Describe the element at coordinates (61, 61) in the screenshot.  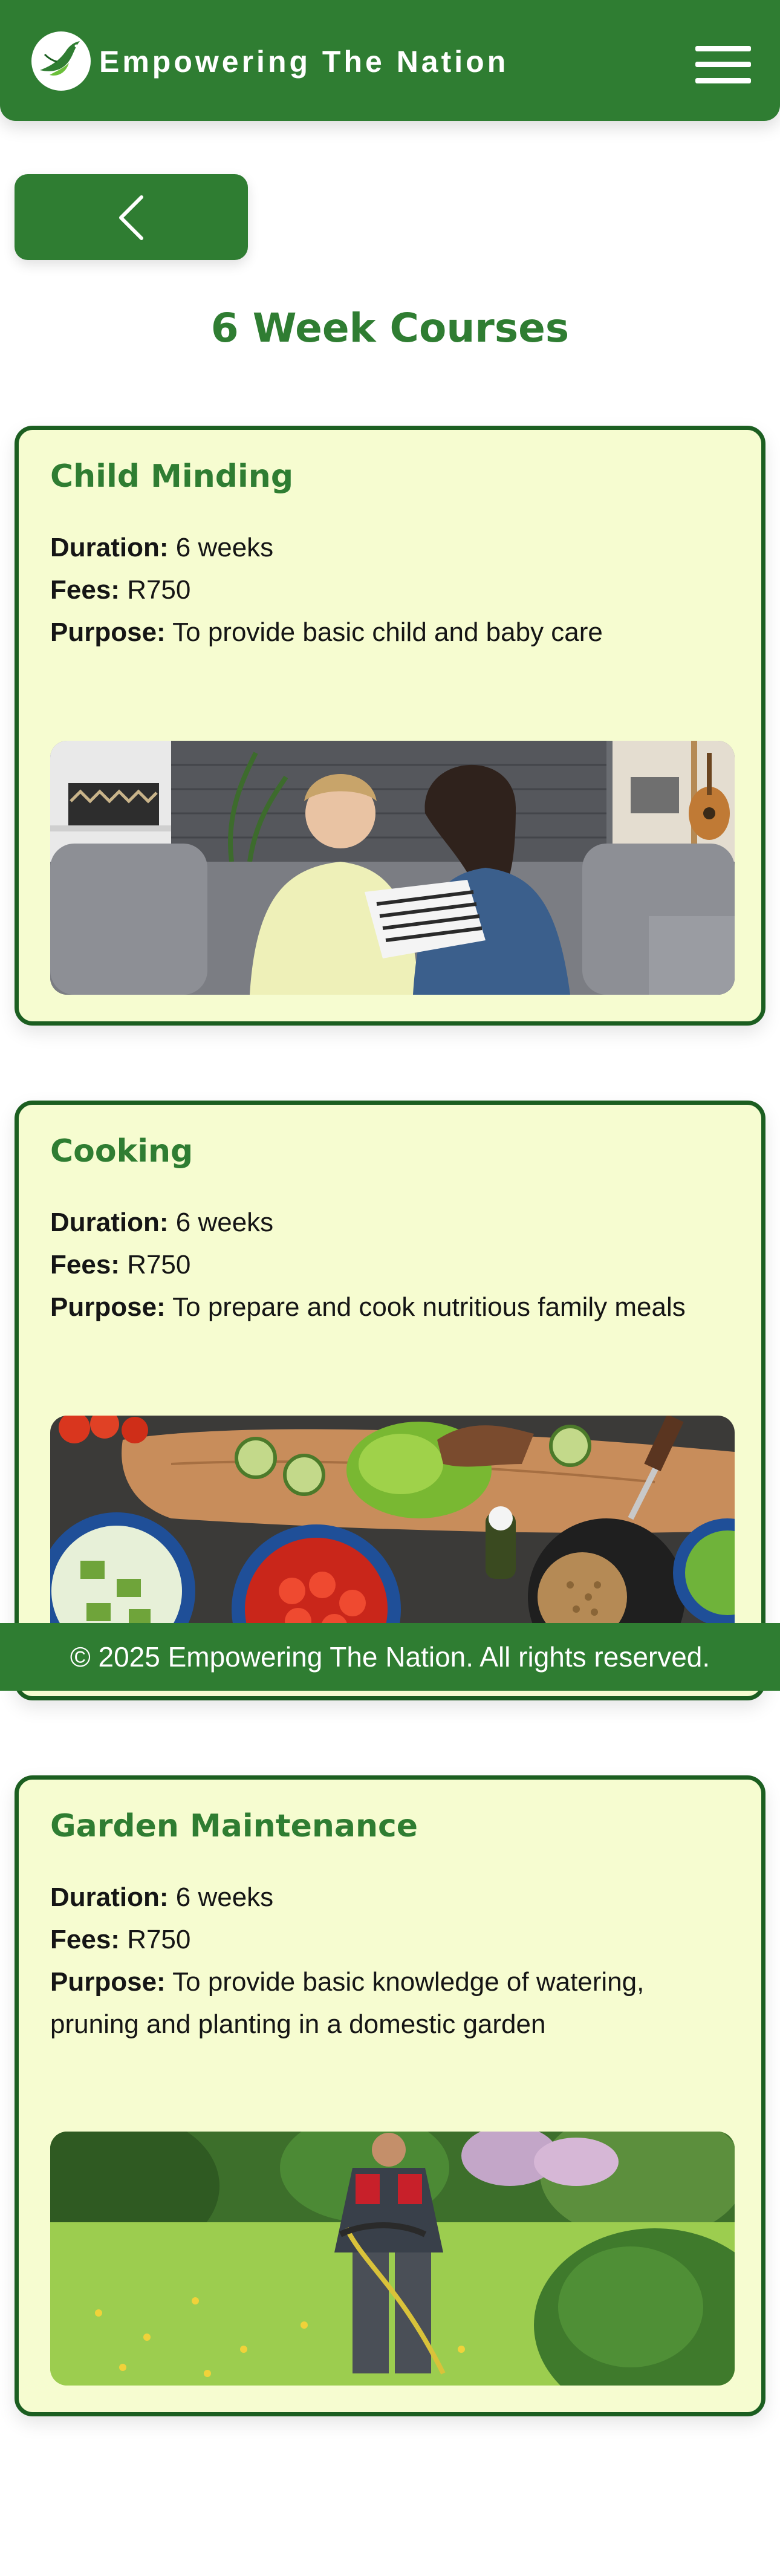
I see `dove-leaf-icon` at that location.